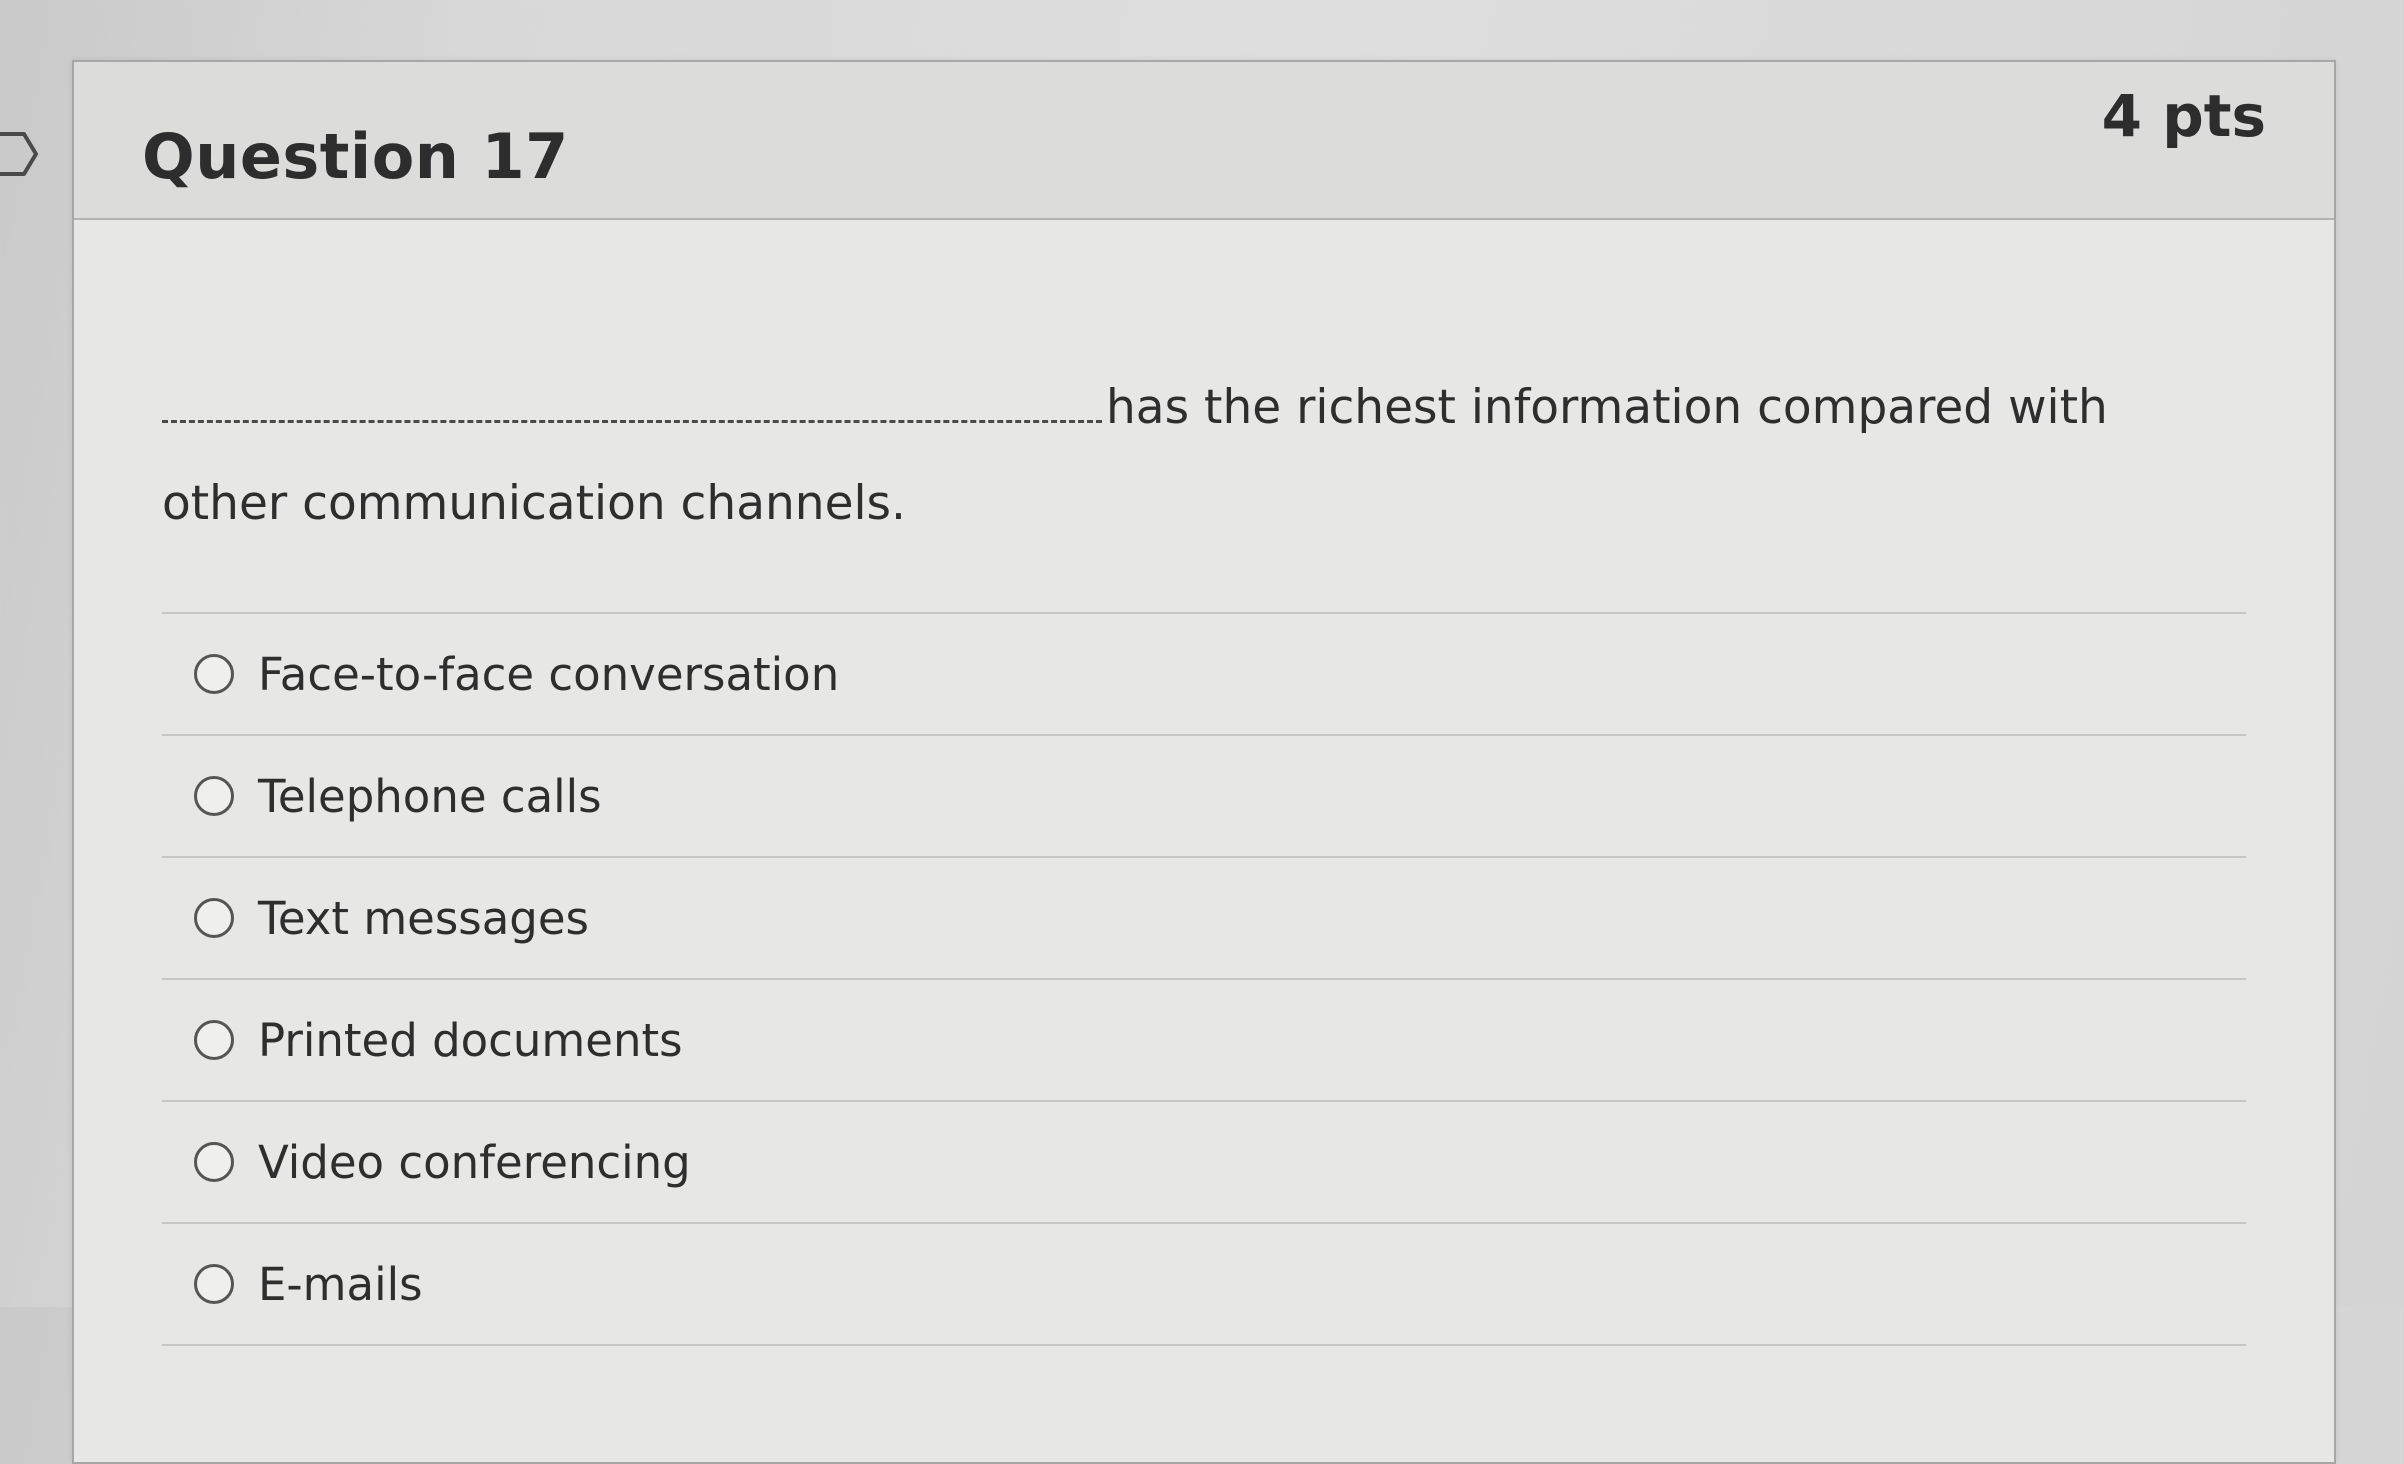  I want to click on question-title: Question 17, so click(355, 156).